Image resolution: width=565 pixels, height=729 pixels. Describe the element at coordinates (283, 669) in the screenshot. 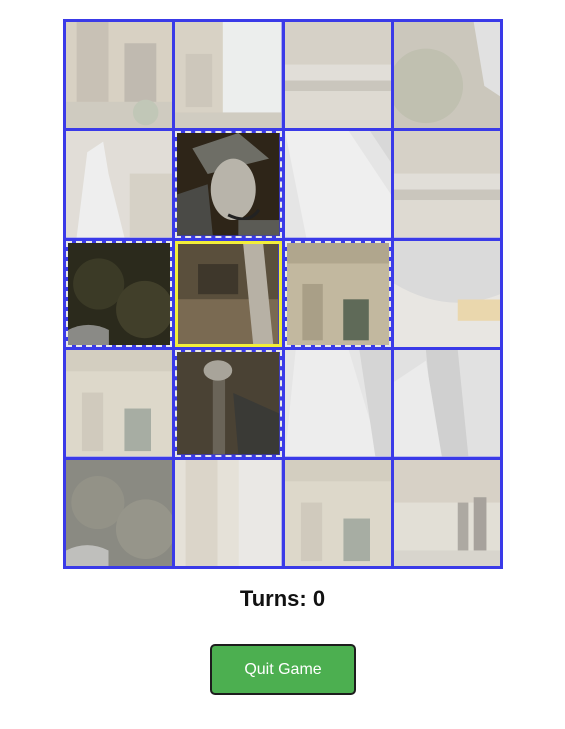

I see `quit-game-button: Quit Game` at that location.